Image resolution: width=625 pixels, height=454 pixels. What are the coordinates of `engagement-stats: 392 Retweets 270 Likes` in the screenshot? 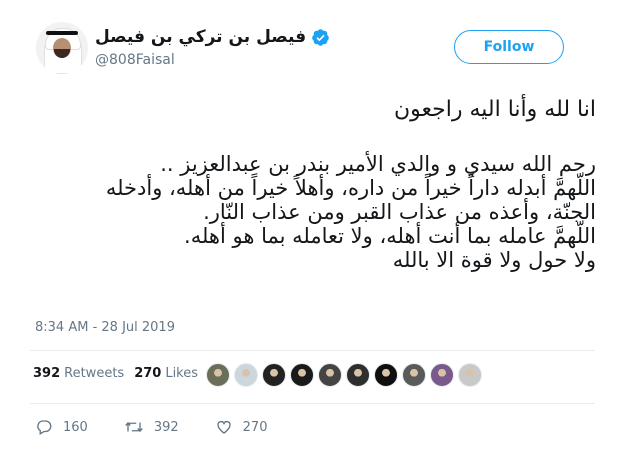 It's located at (115, 373).